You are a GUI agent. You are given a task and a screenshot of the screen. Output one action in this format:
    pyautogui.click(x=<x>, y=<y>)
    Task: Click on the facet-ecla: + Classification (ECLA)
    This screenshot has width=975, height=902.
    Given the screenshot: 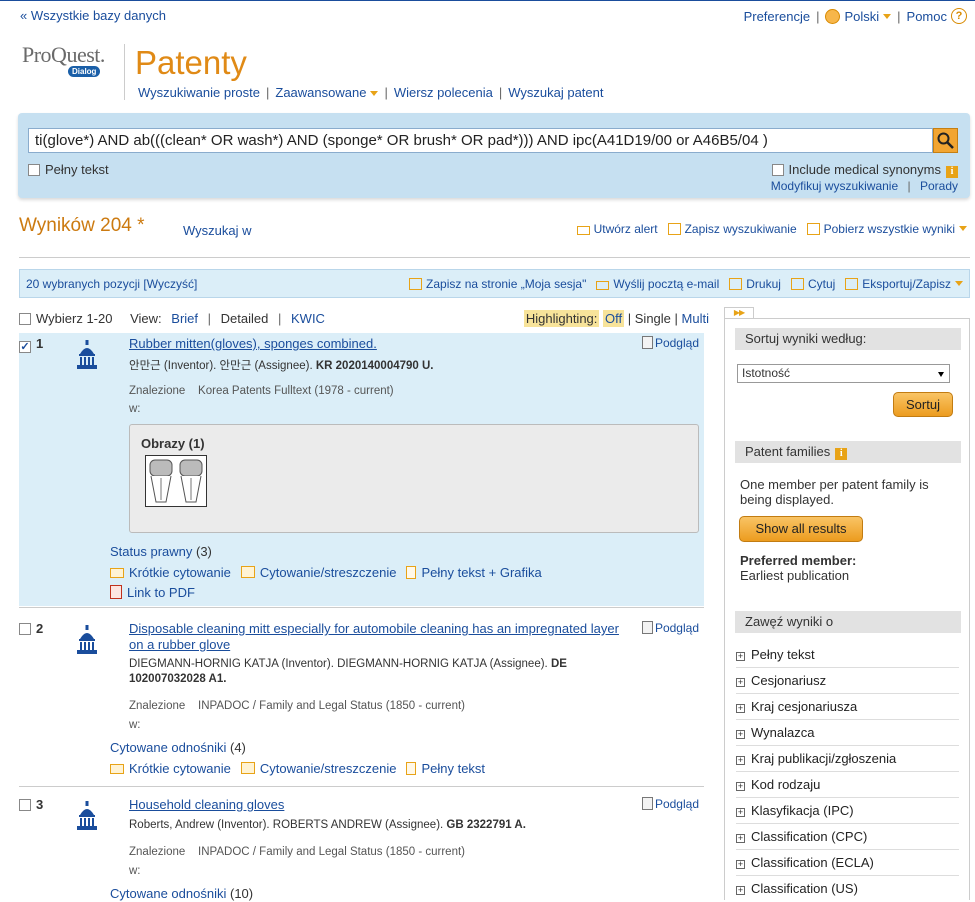 What is the action you would take?
    pyautogui.click(x=847, y=863)
    